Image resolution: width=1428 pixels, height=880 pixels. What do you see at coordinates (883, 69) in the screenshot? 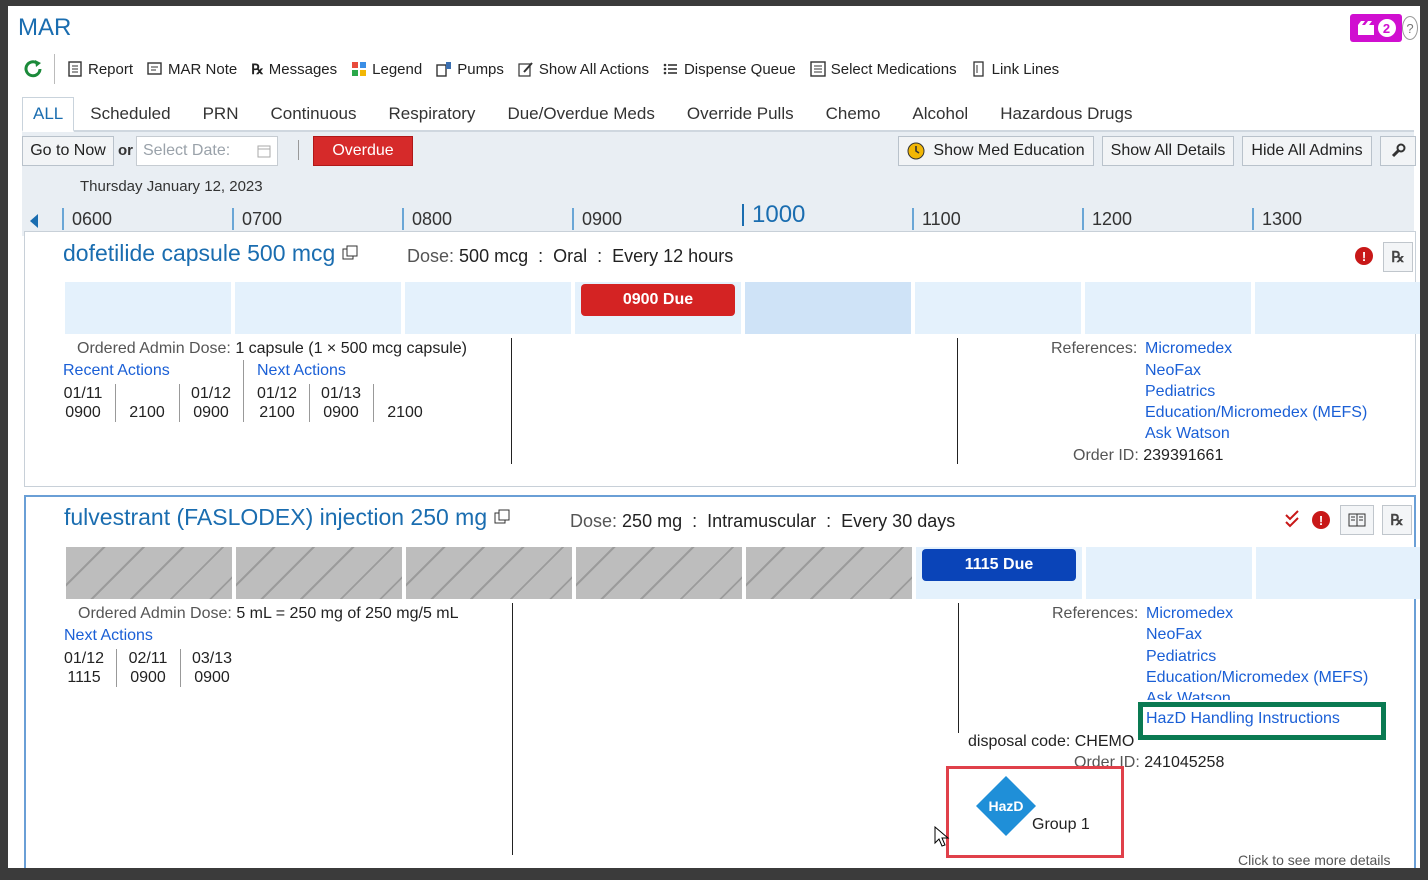
I see `select-medications-button: Select Medications` at bounding box center [883, 69].